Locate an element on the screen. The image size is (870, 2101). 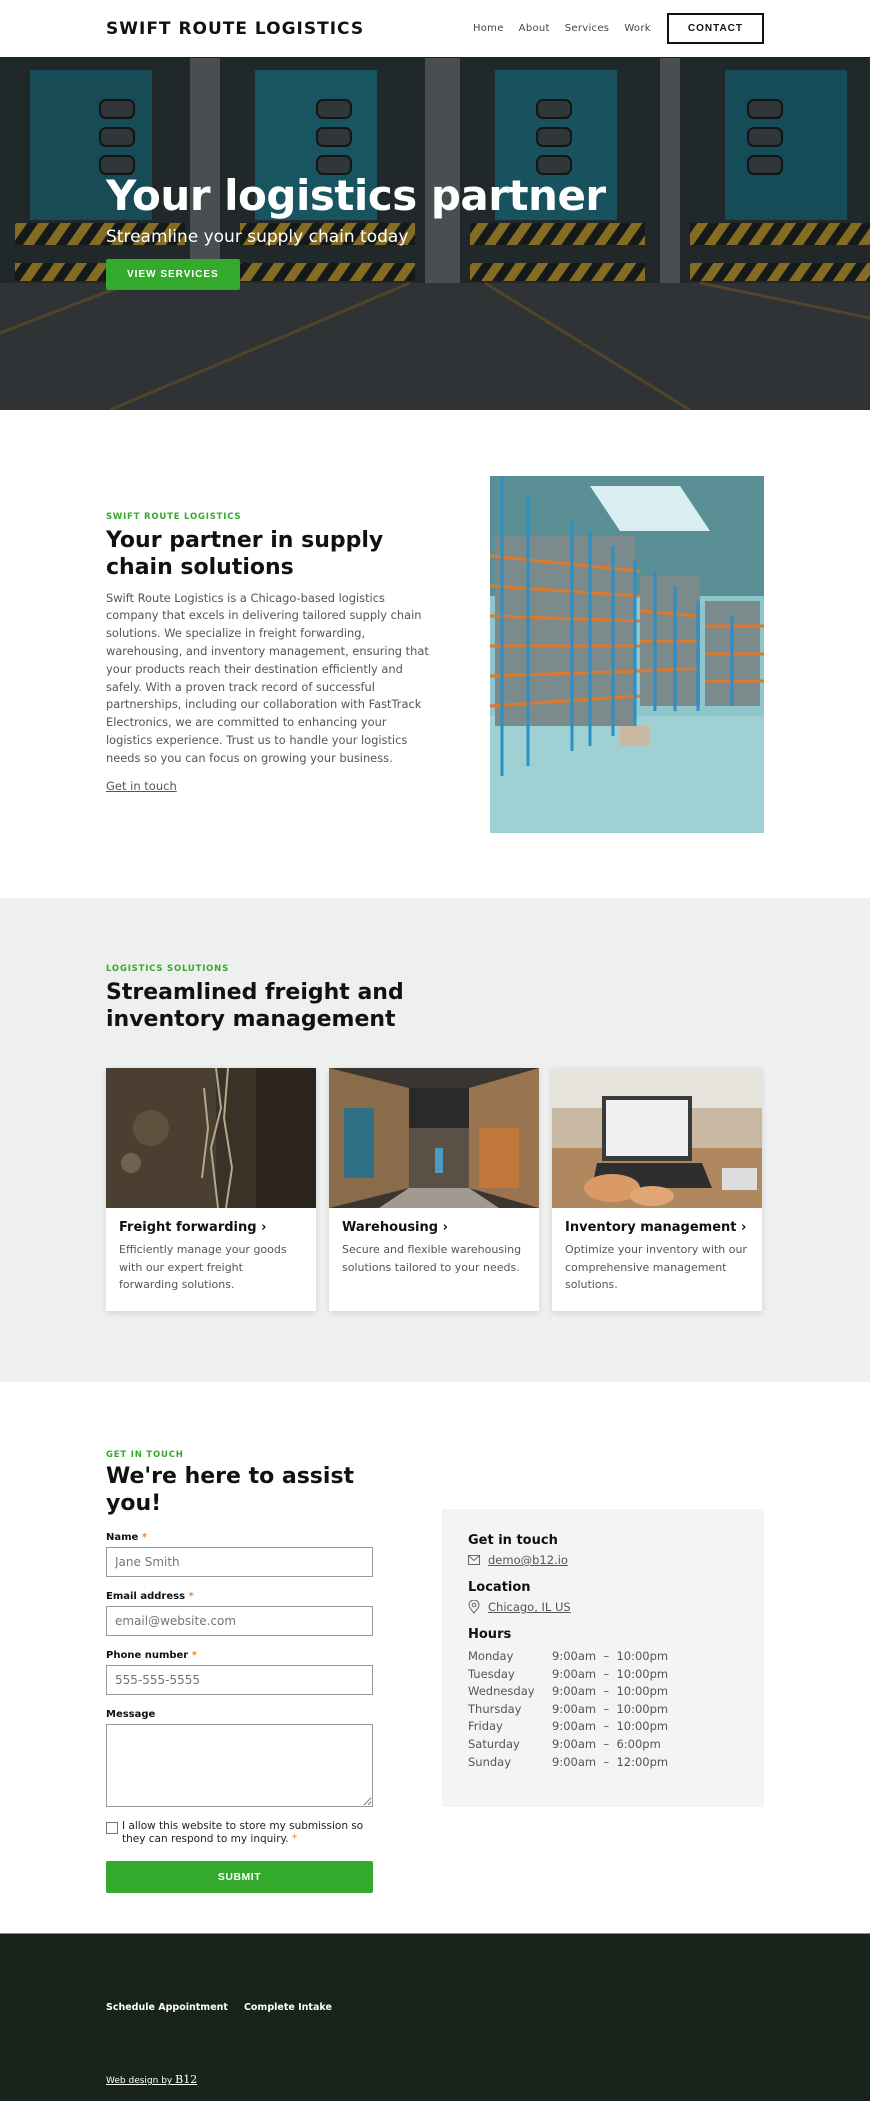
about-eyebrow: SWIFT ROUTE LOGISTICS is located at coordinates (174, 517).